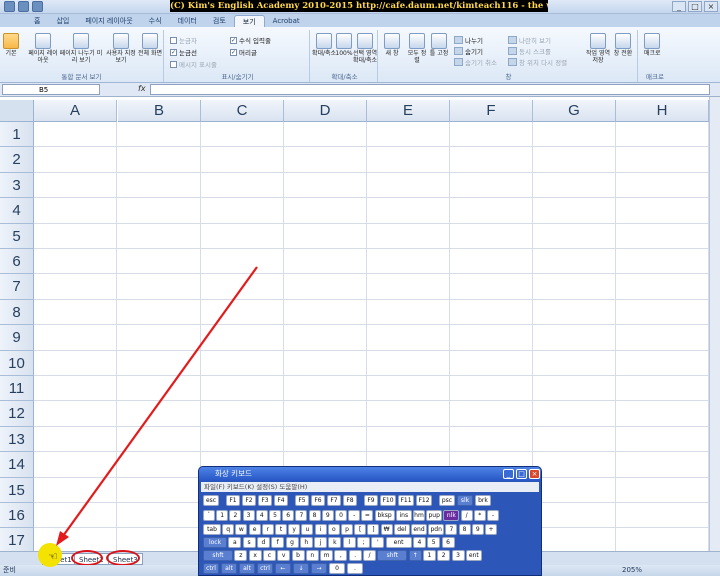 The image size is (720, 576). What do you see at coordinates (408, 111) in the screenshot?
I see `column-header-e: E` at bounding box center [408, 111].